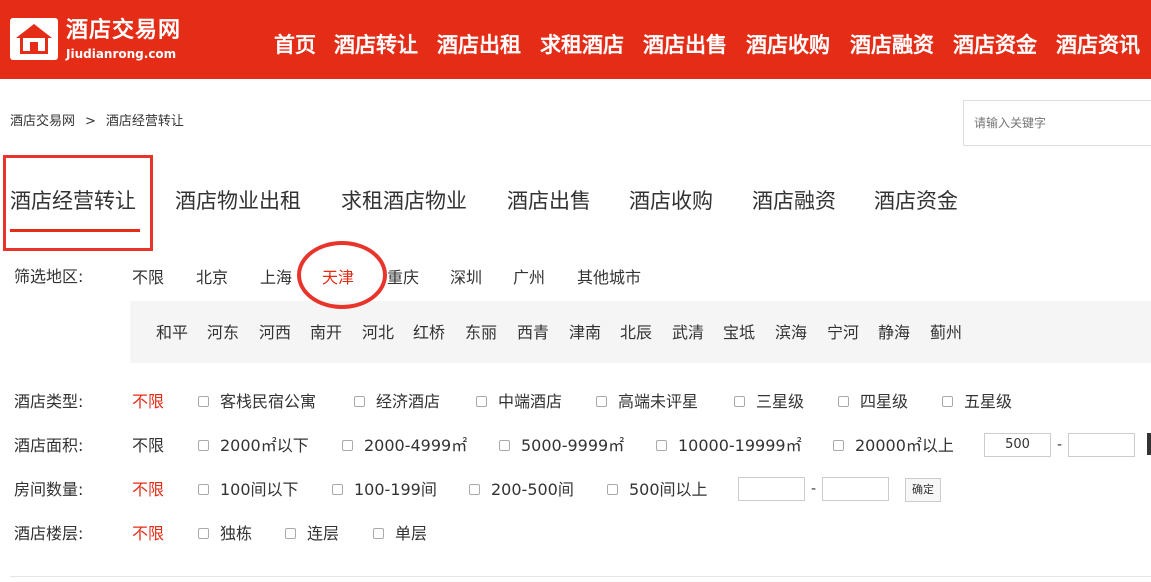  Describe the element at coordinates (884, 402) in the screenshot. I see `hotel-type-option-four-star: 四星级` at that location.